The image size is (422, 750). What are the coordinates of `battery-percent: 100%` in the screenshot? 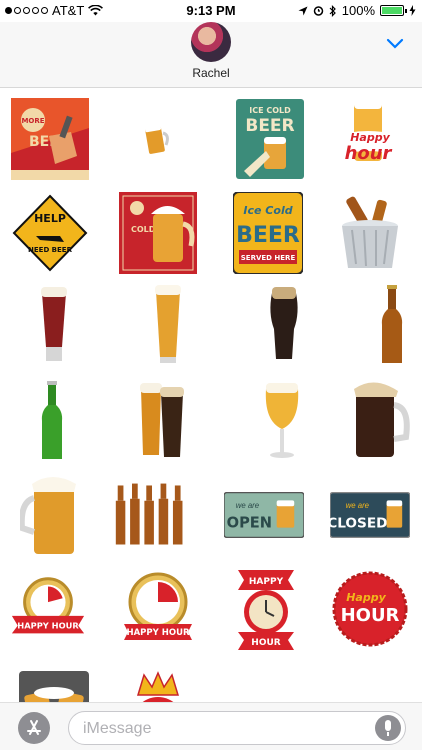 It's located at (358, 10).